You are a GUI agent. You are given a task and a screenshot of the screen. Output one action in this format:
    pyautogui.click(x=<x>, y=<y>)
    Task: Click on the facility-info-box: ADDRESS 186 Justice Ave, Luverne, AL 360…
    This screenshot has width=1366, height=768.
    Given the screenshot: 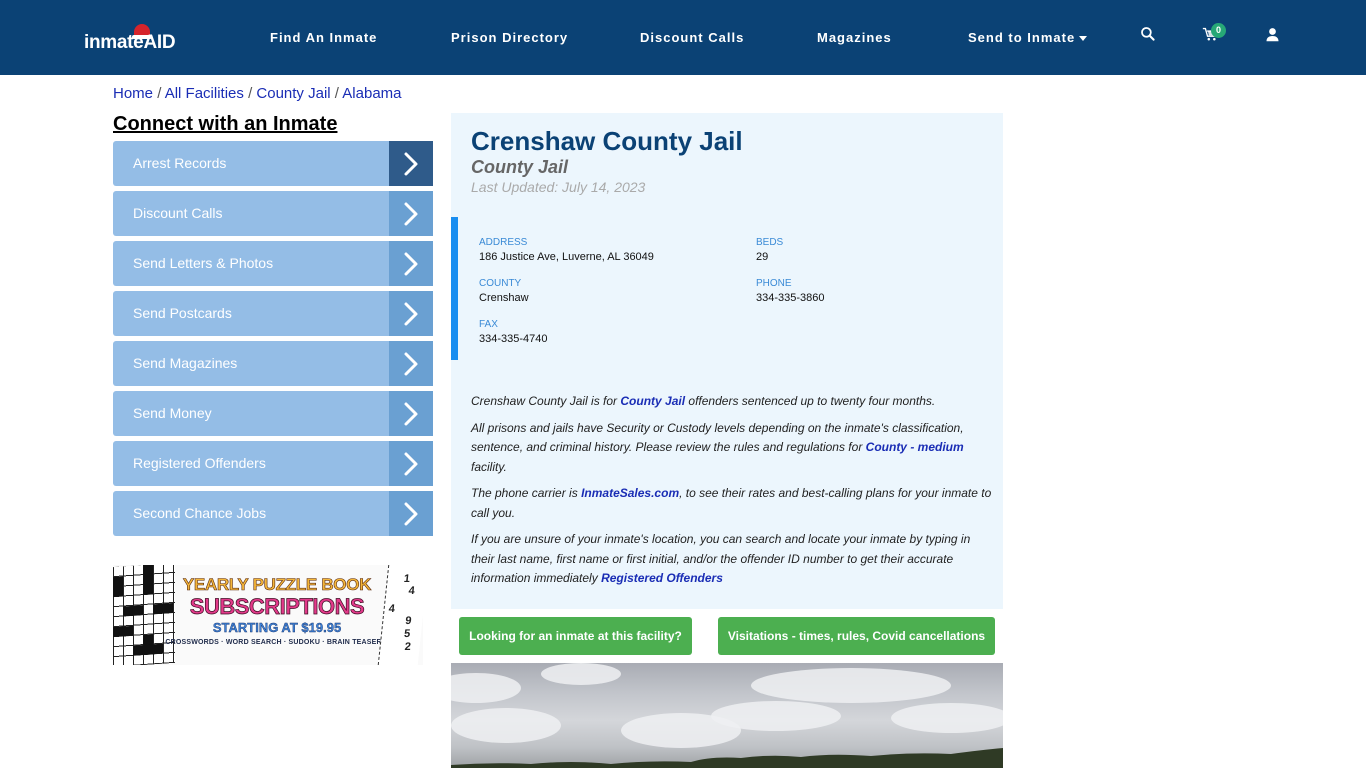 What is the action you would take?
    pyautogui.click(x=727, y=288)
    